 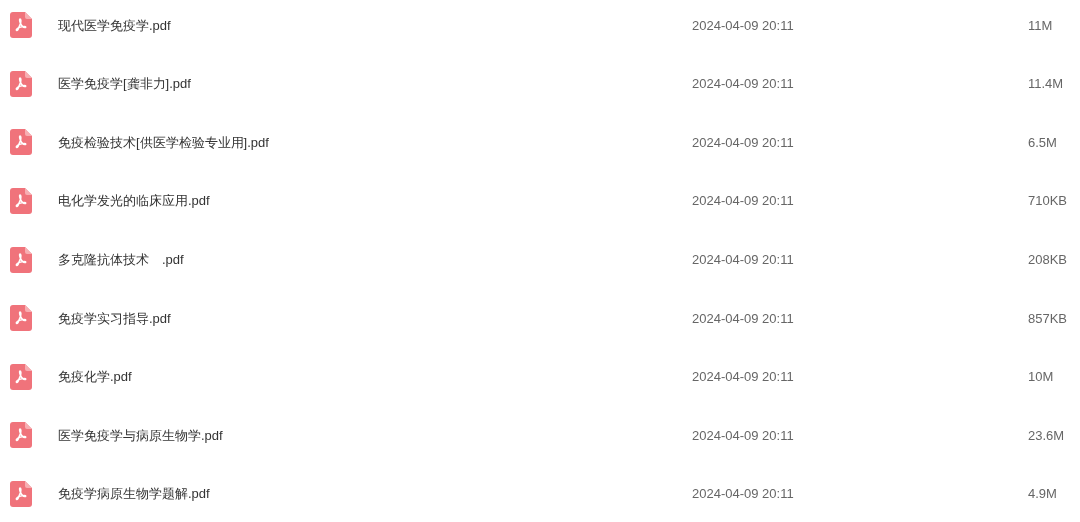 What do you see at coordinates (1046, 435) in the screenshot?
I see `file-size: 23.6M` at bounding box center [1046, 435].